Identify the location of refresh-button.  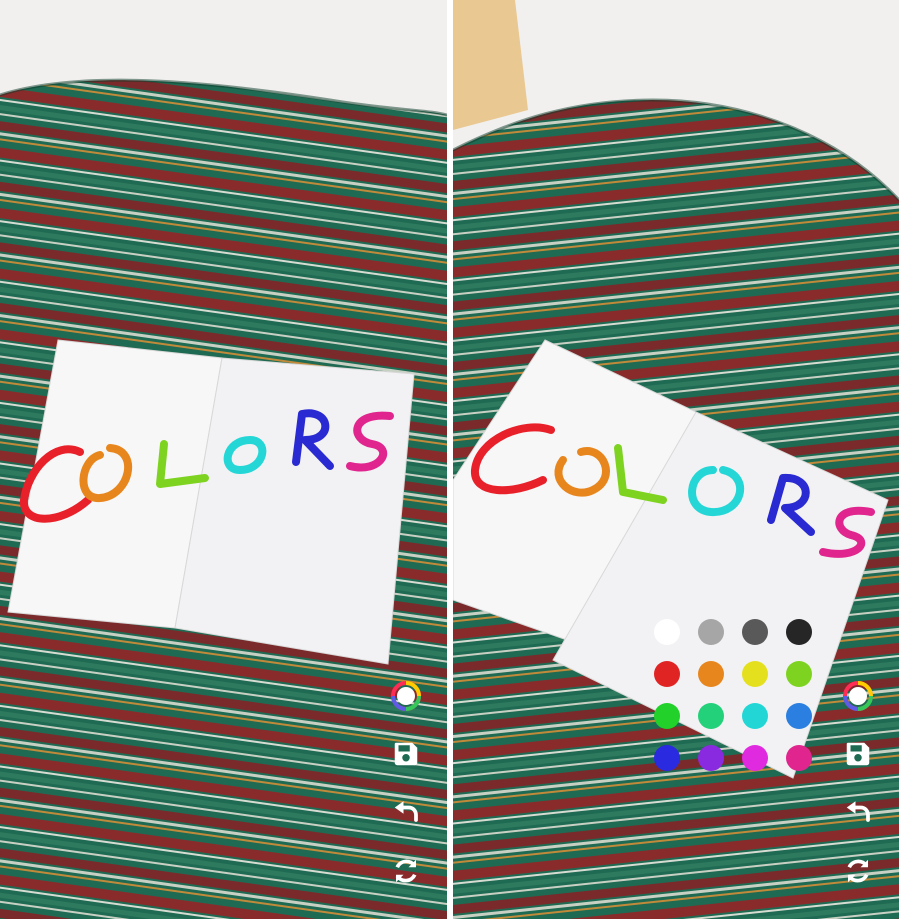
(406, 871).